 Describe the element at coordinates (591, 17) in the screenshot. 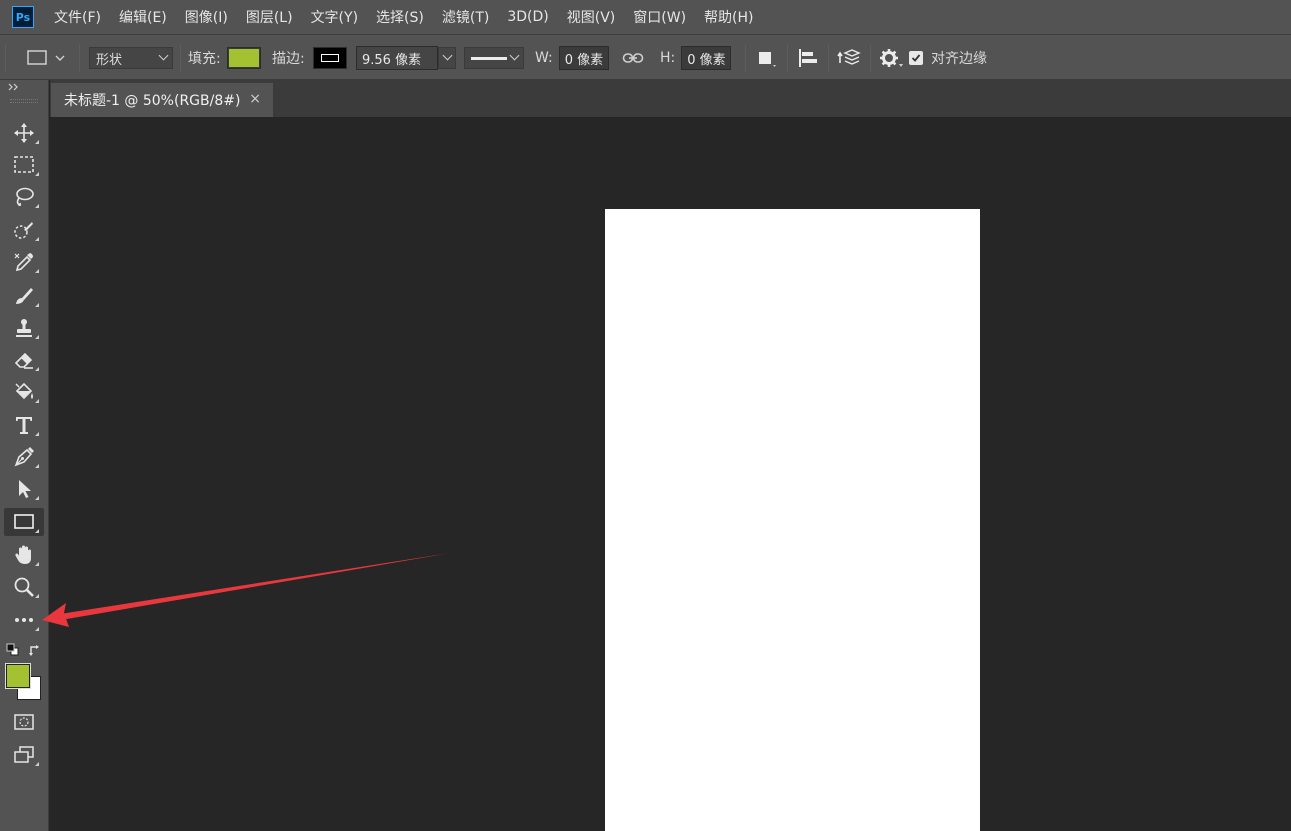

I see `menu-view: 视图(V)` at that location.